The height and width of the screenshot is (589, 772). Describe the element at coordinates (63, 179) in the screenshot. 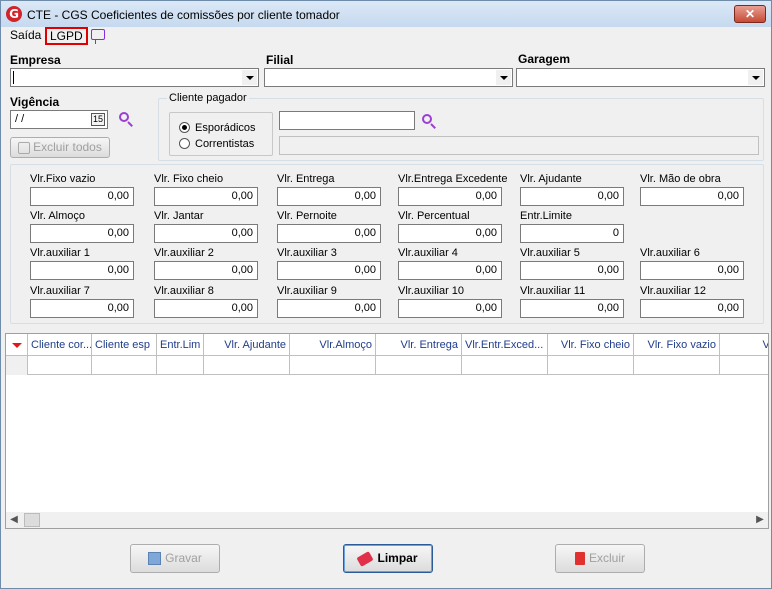

I see `value-label: Vlr.Fixo vazio` at that location.